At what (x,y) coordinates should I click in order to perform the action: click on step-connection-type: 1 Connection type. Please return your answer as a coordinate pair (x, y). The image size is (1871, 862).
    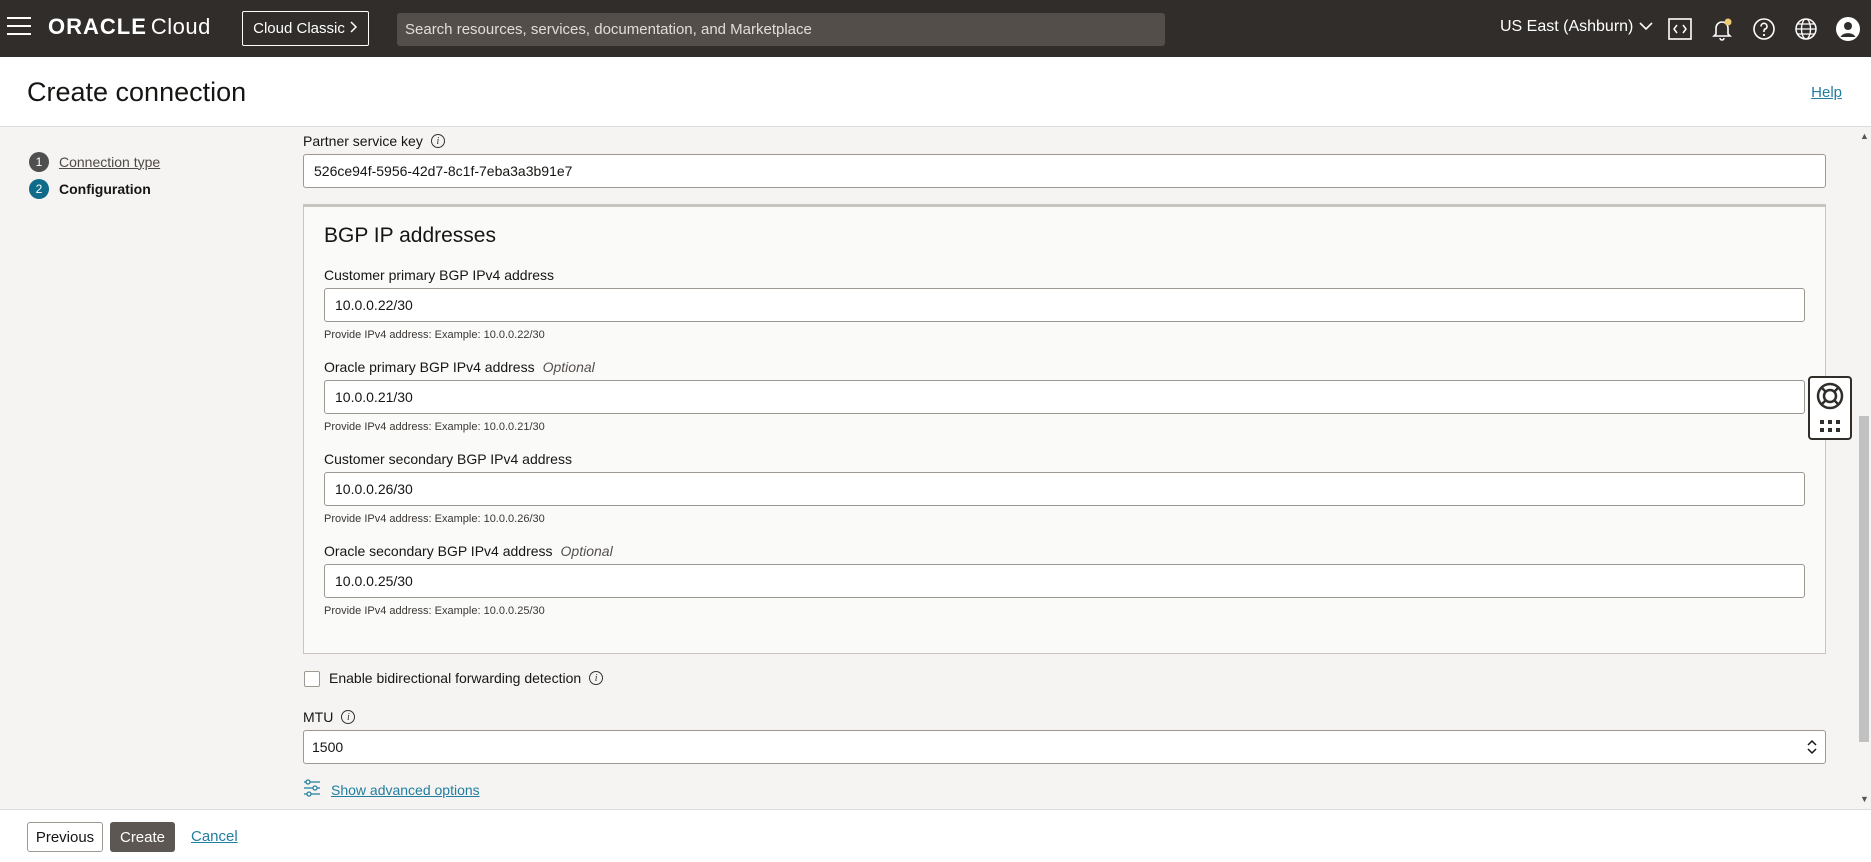
    Looking at the image, I should click on (94, 161).